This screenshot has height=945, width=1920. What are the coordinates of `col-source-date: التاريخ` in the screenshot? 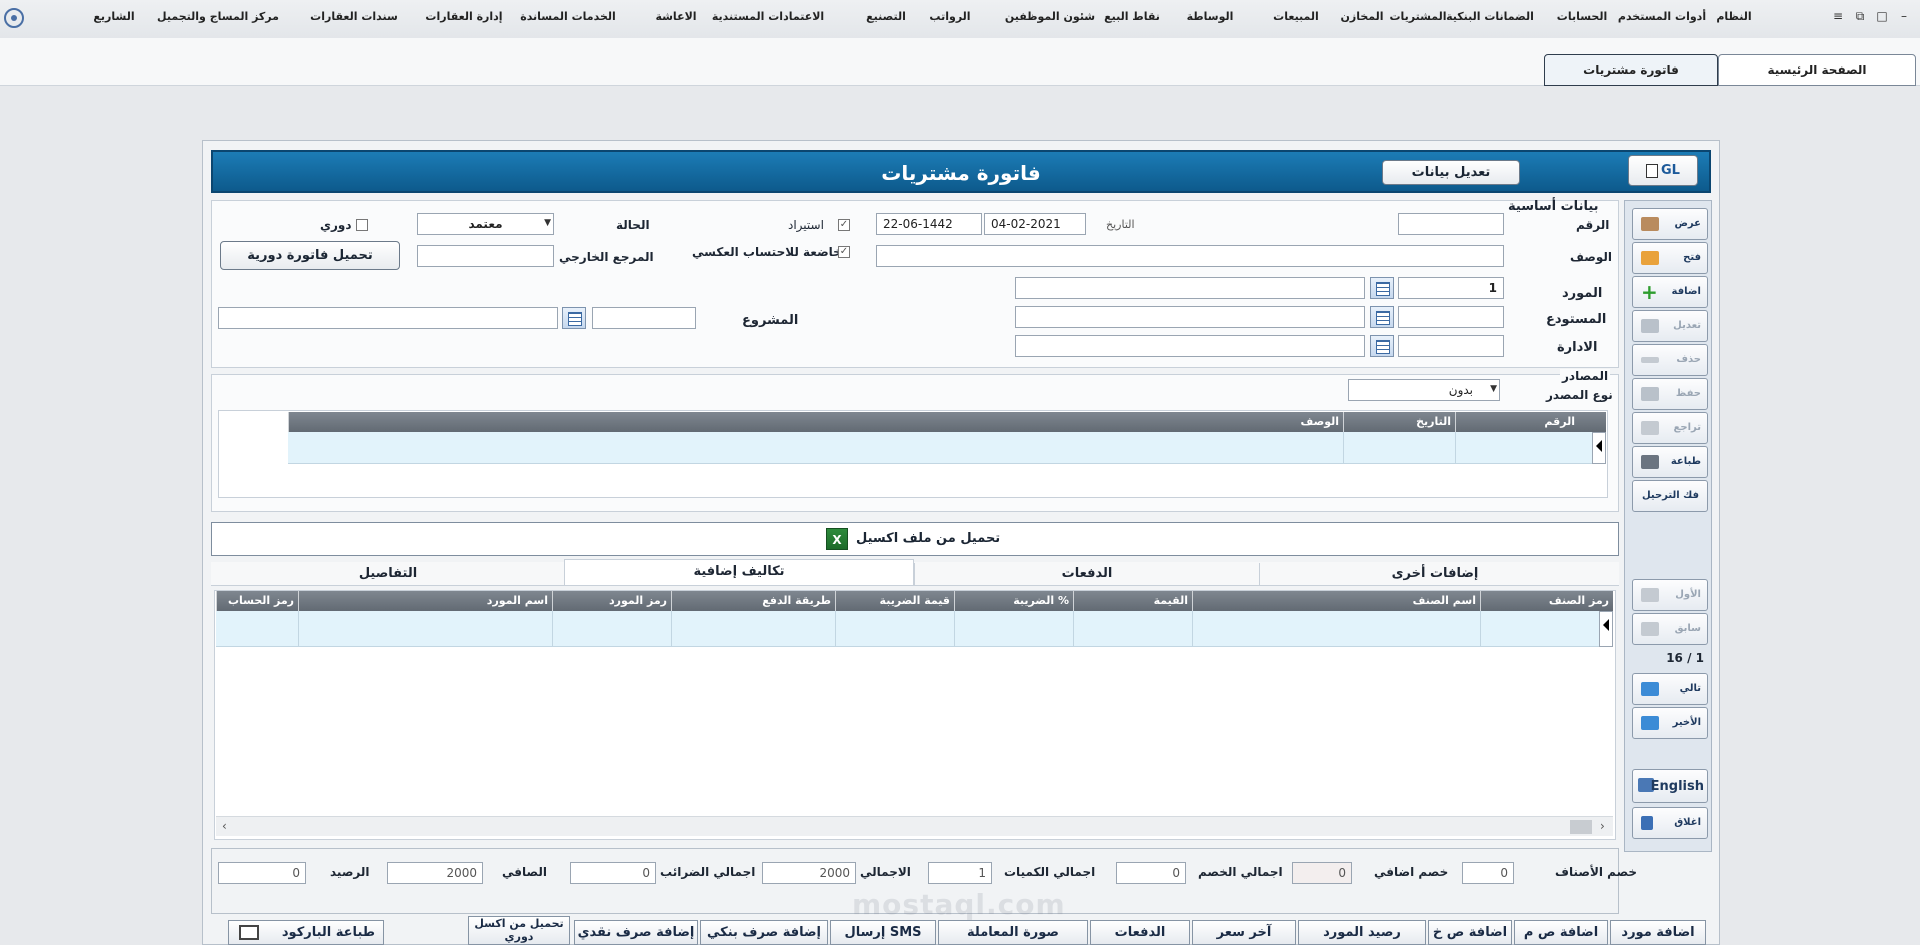 It's located at (1399, 422).